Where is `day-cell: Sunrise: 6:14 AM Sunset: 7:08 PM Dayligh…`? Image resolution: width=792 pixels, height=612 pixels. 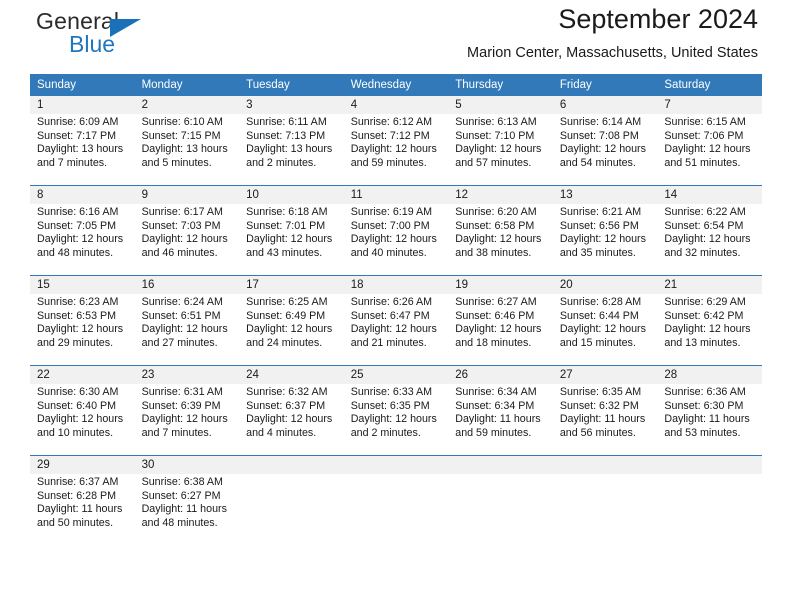
day-cell: Sunrise: 6:14 AM Sunset: 7:08 PM Dayligh… is located at coordinates (605, 150).